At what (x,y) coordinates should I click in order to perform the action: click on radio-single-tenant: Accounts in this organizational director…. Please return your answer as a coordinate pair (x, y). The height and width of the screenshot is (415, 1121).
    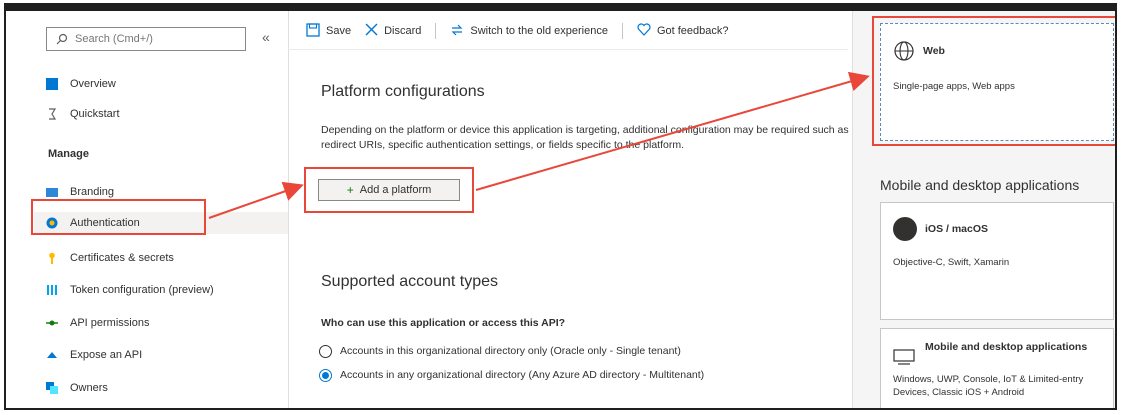
    Looking at the image, I should click on (500, 351).